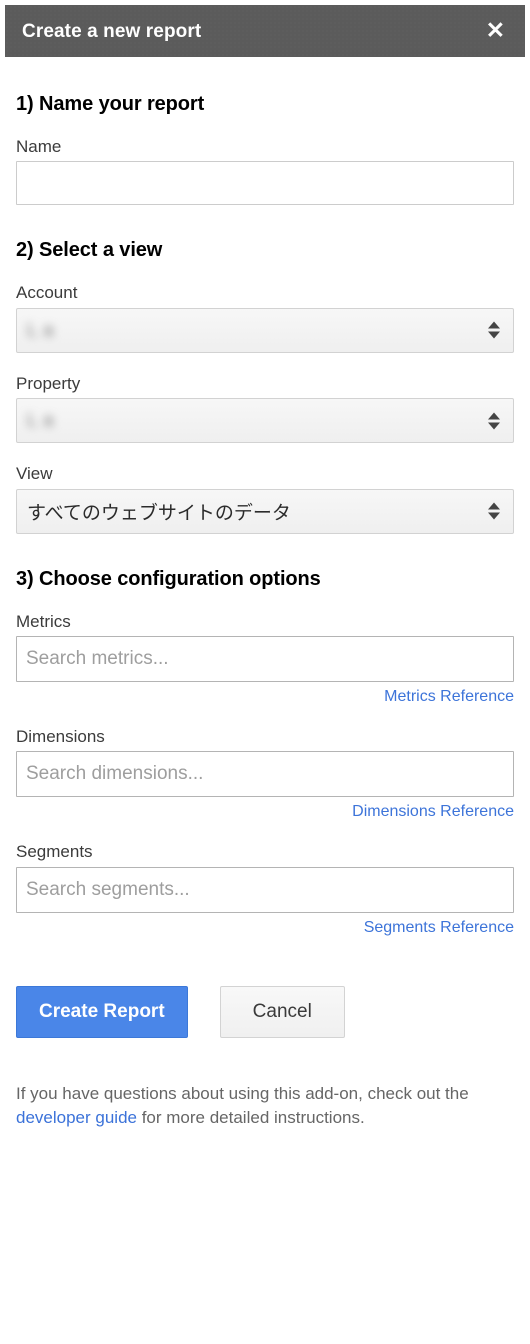  Describe the element at coordinates (282, 1011) in the screenshot. I see `cancel-button: Cancel` at that location.